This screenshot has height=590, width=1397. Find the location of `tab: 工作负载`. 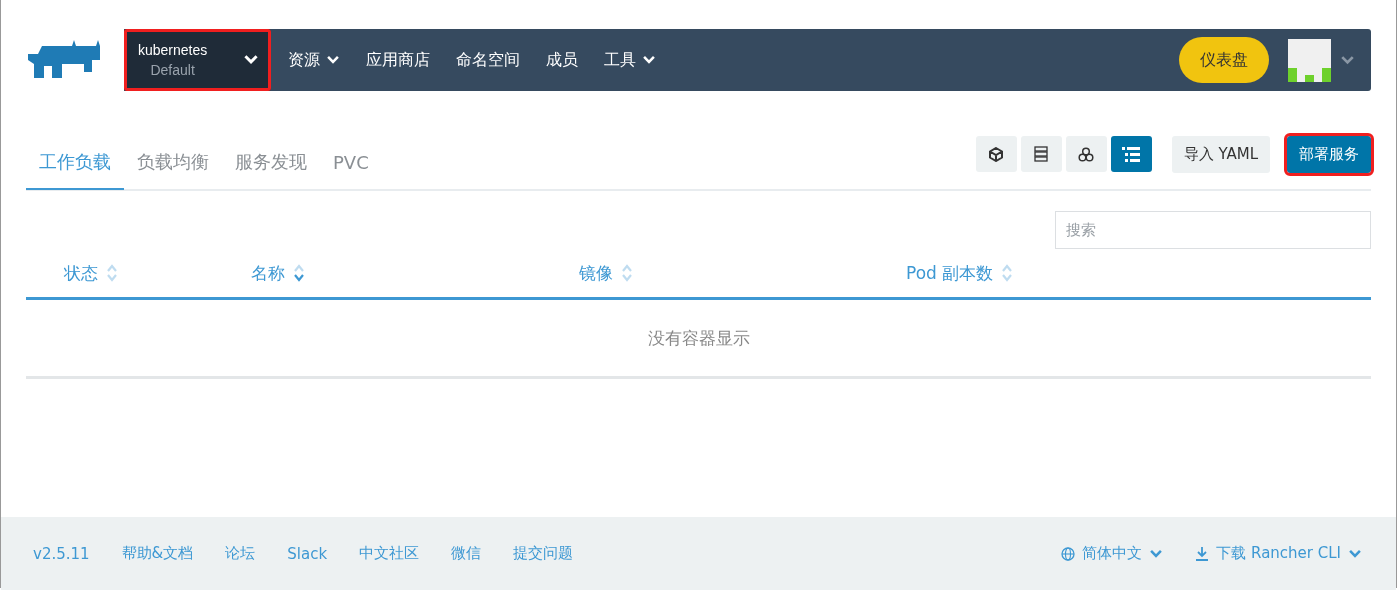

tab: 工作负载 is located at coordinates (75, 163).